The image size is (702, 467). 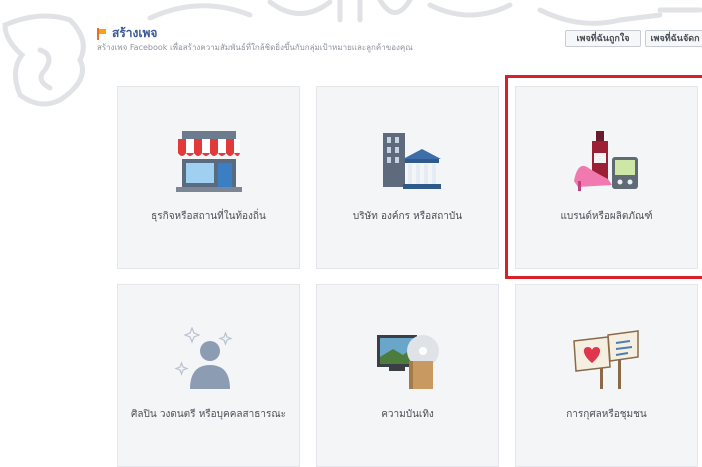 I want to click on storefront-icon, so click(x=208, y=161).